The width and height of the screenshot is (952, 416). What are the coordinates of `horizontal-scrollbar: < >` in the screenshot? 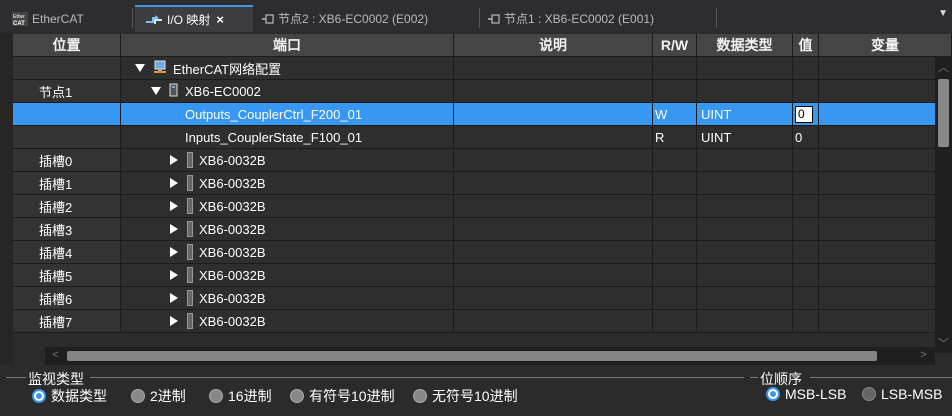 It's located at (490, 356).